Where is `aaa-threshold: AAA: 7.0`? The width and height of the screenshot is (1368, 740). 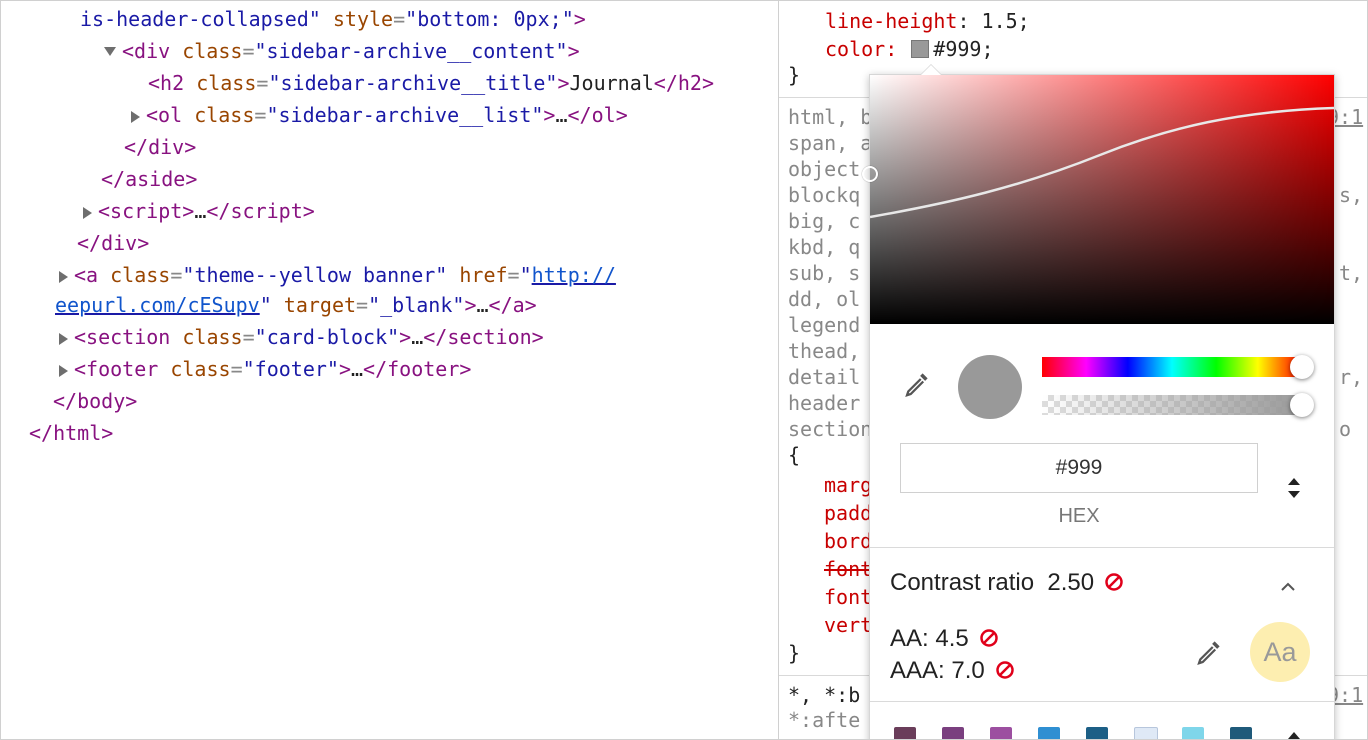
aaa-threshold: AAA: 7.0 is located at coordinates (952, 671).